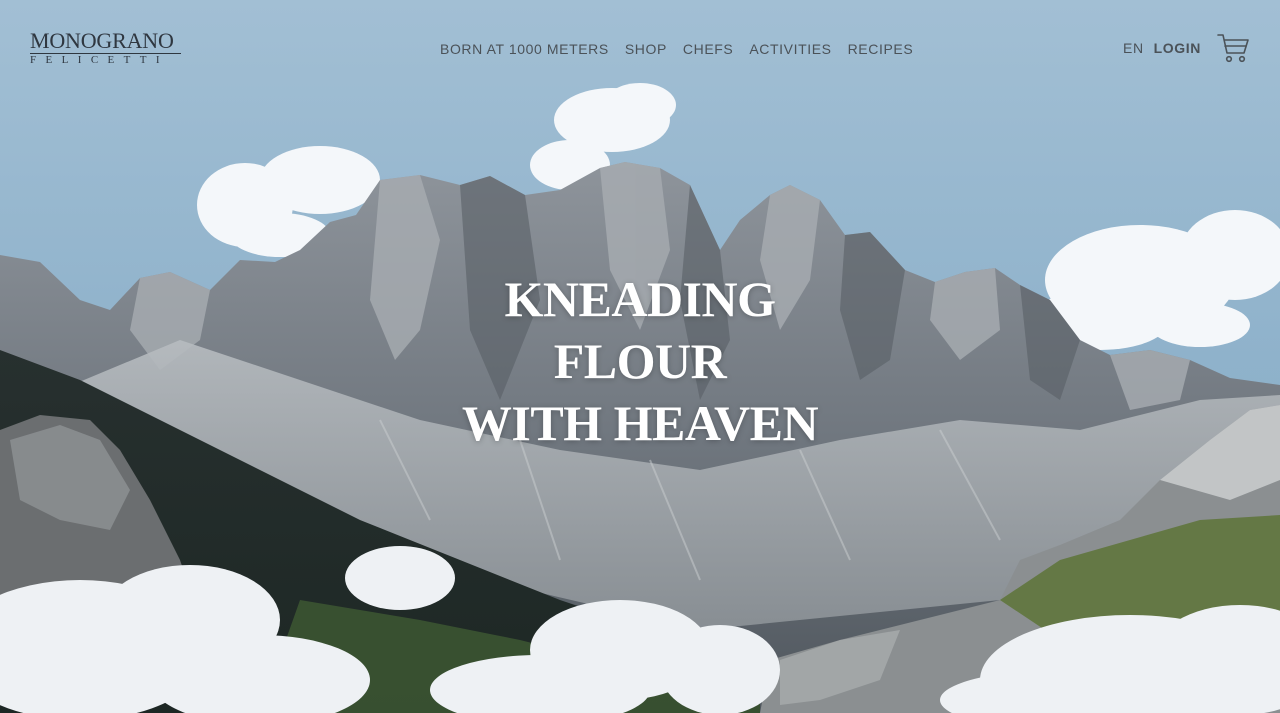  What do you see at coordinates (1177, 48) in the screenshot?
I see `login-link: LOGIN` at bounding box center [1177, 48].